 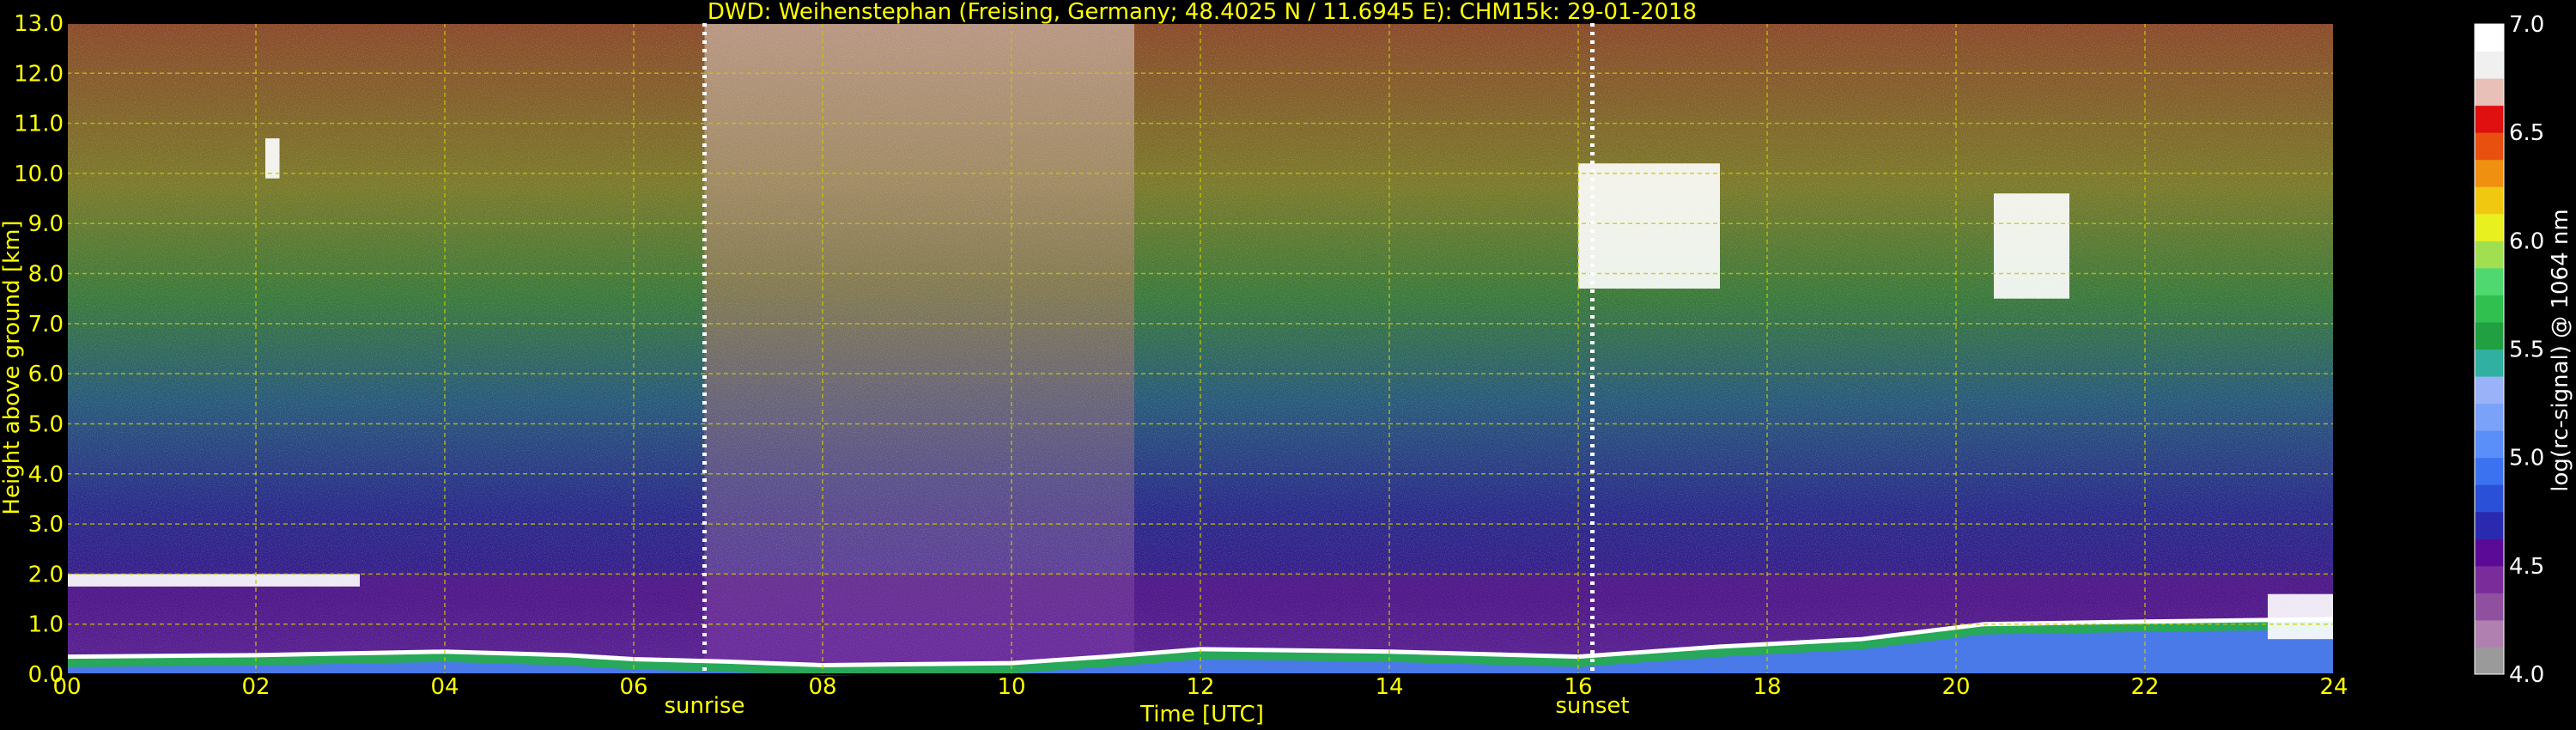 What do you see at coordinates (39, 174) in the screenshot?
I see `y-tick-label: 10.0` at bounding box center [39, 174].